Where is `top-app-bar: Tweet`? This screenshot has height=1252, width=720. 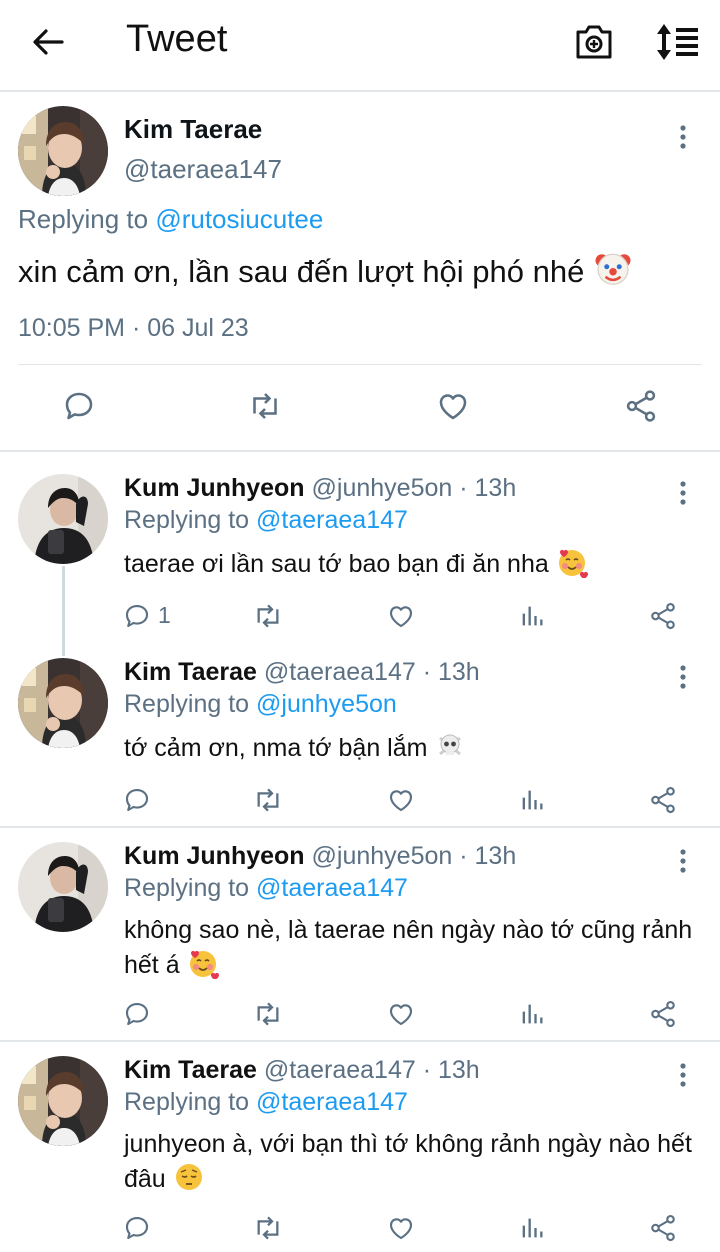
top-app-bar: Tweet is located at coordinates (360, 46).